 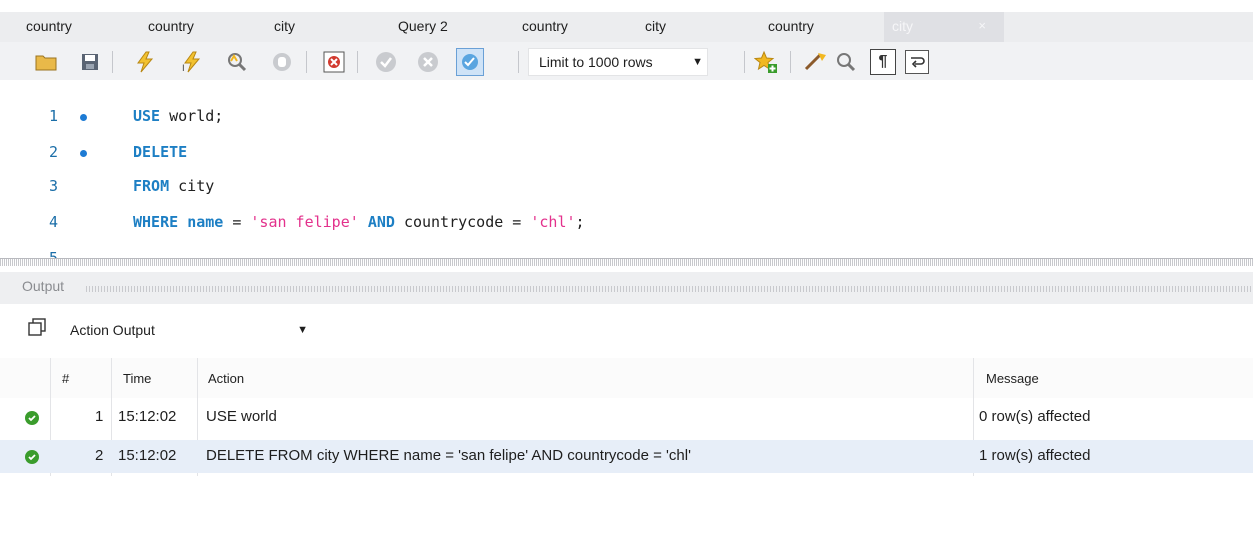 What do you see at coordinates (137, 378) in the screenshot?
I see `column-header-time: Time` at bounding box center [137, 378].